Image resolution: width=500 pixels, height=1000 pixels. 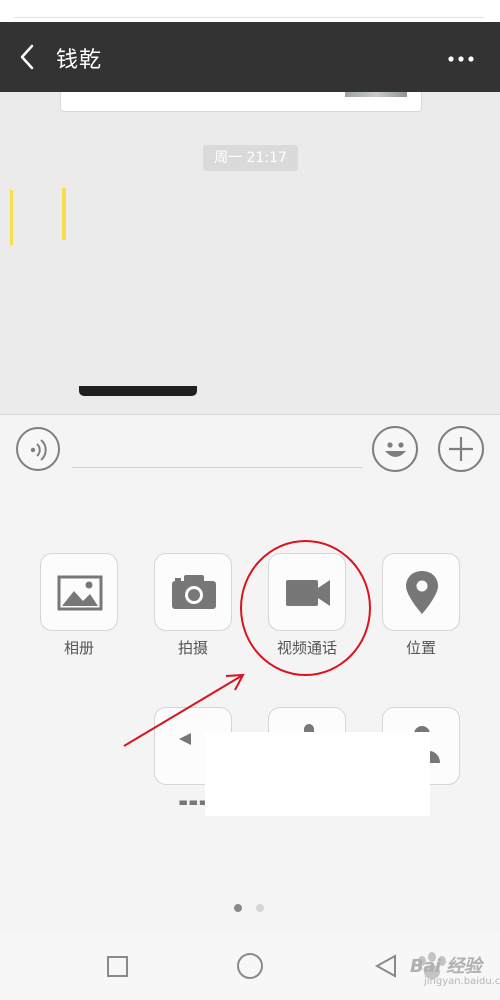 I want to click on watermark-url: jingyan.baidu.com, so click(x=462, y=981).